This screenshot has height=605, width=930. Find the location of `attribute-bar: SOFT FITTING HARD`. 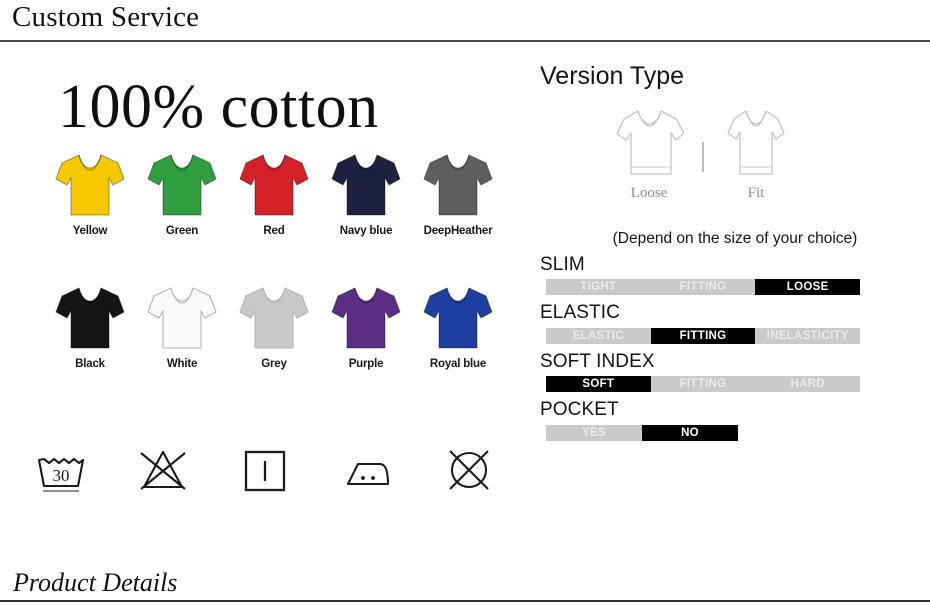

attribute-bar: SOFT FITTING HARD is located at coordinates (703, 384).